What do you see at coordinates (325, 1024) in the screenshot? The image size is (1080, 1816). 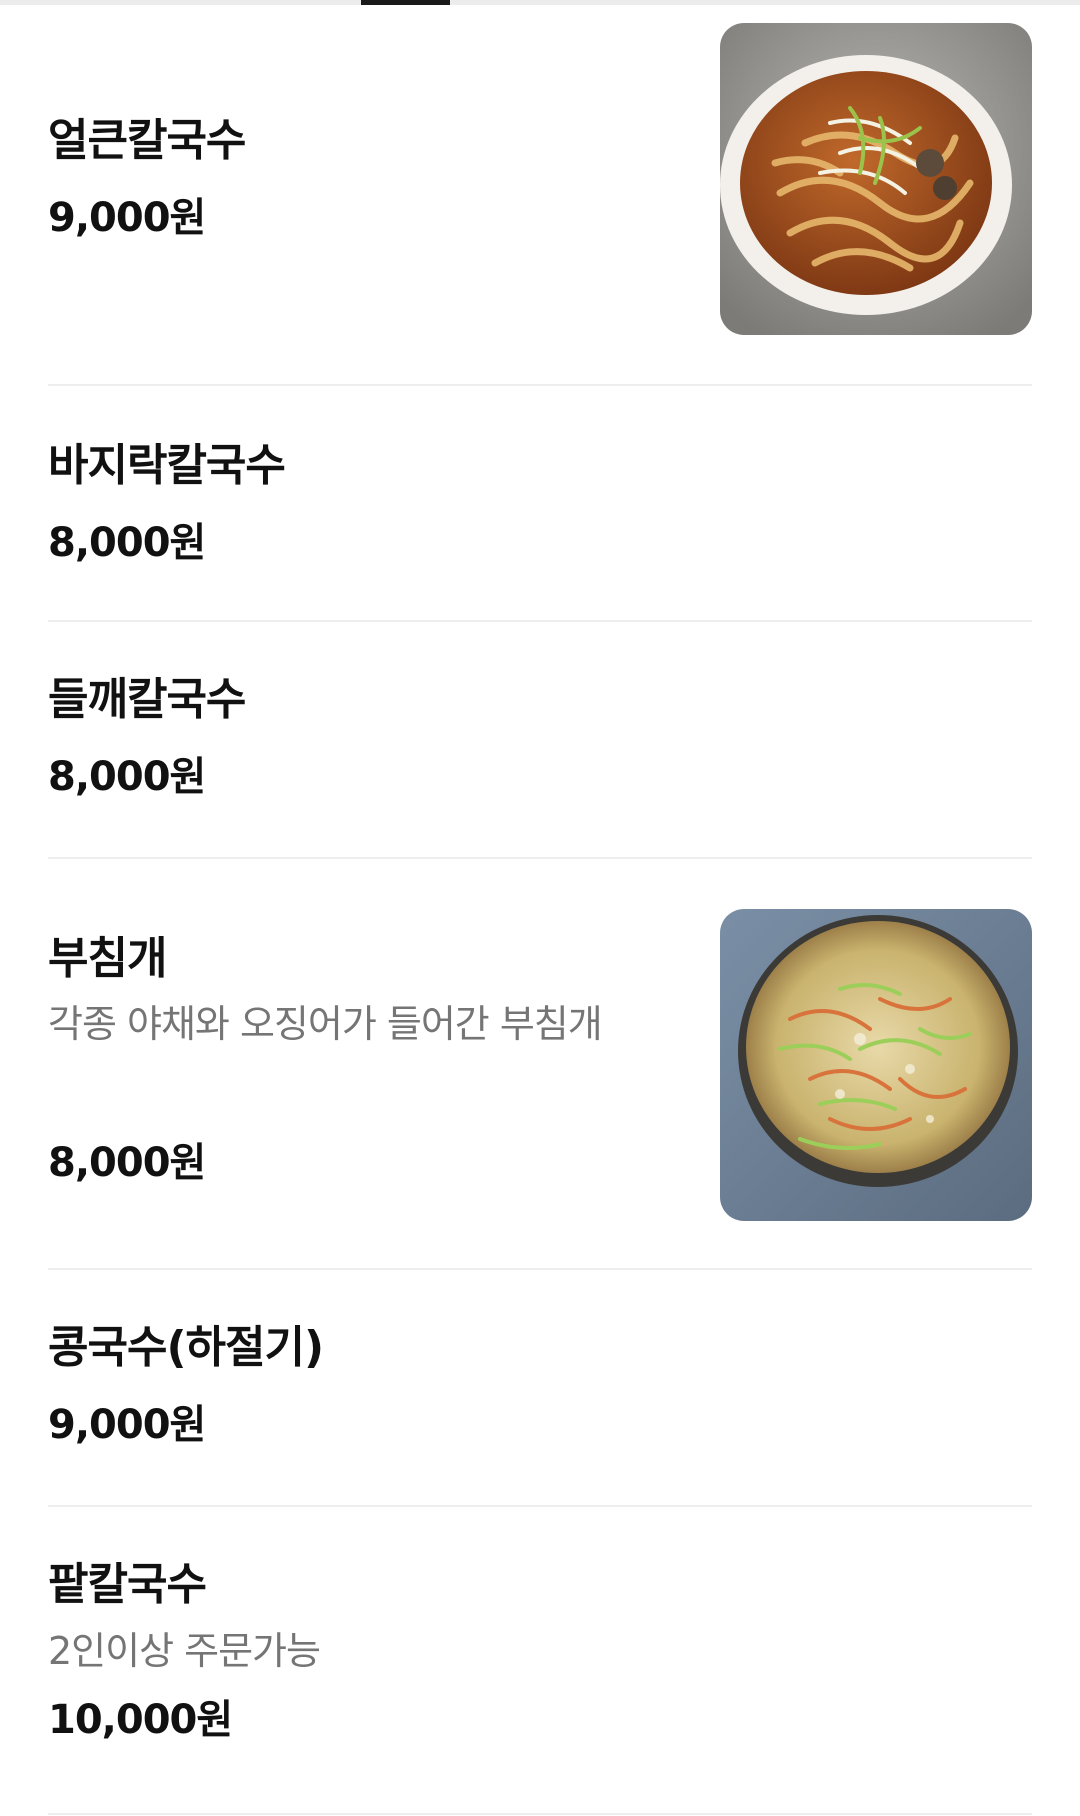 I see `menu-item-description: 각종 야채와 오징어가 들어간 부침개` at bounding box center [325, 1024].